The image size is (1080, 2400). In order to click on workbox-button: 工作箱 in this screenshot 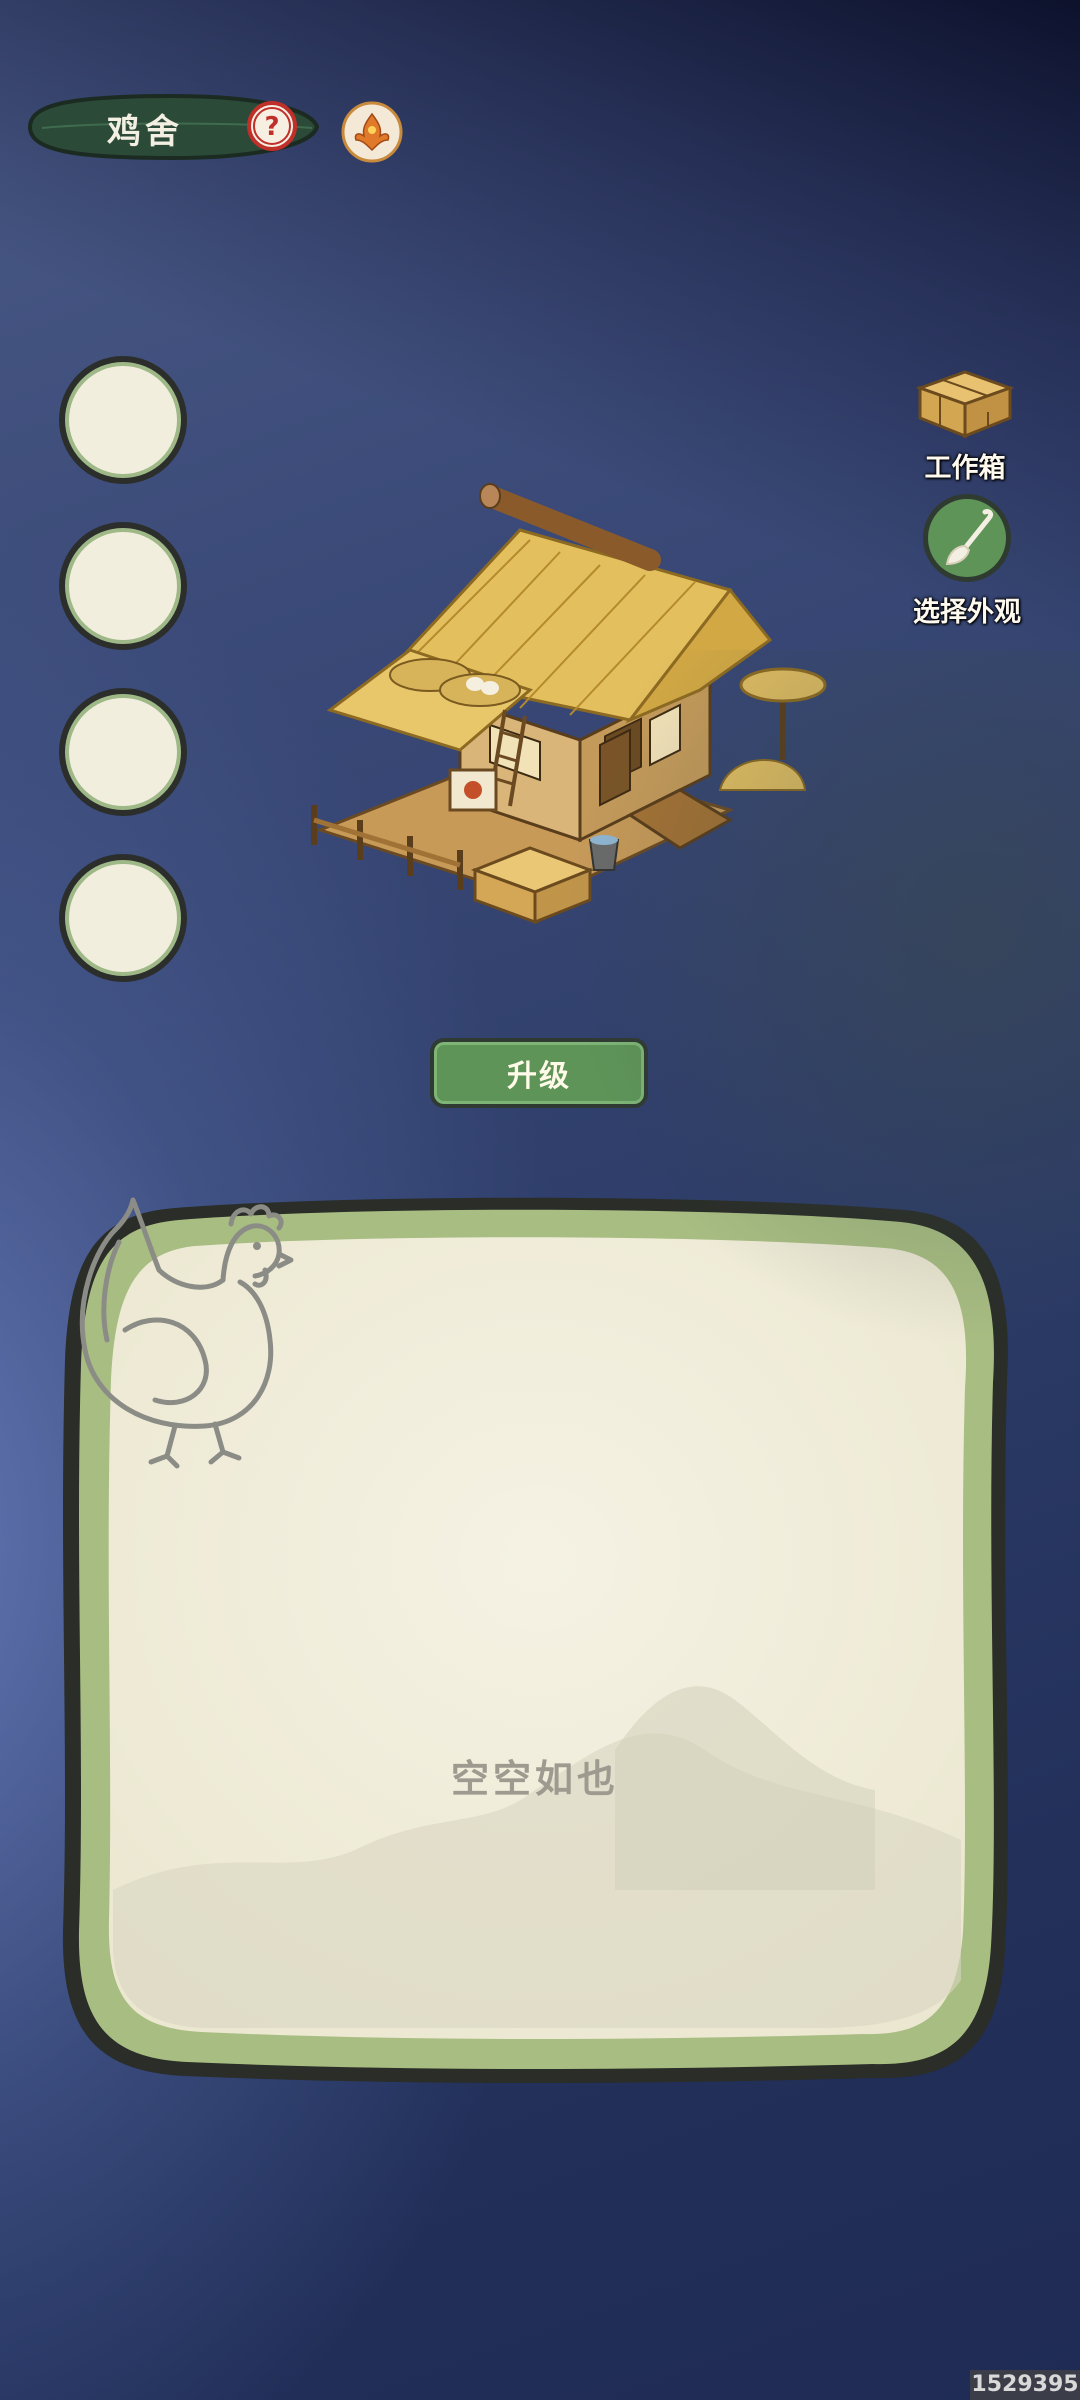, I will do `click(965, 425)`.